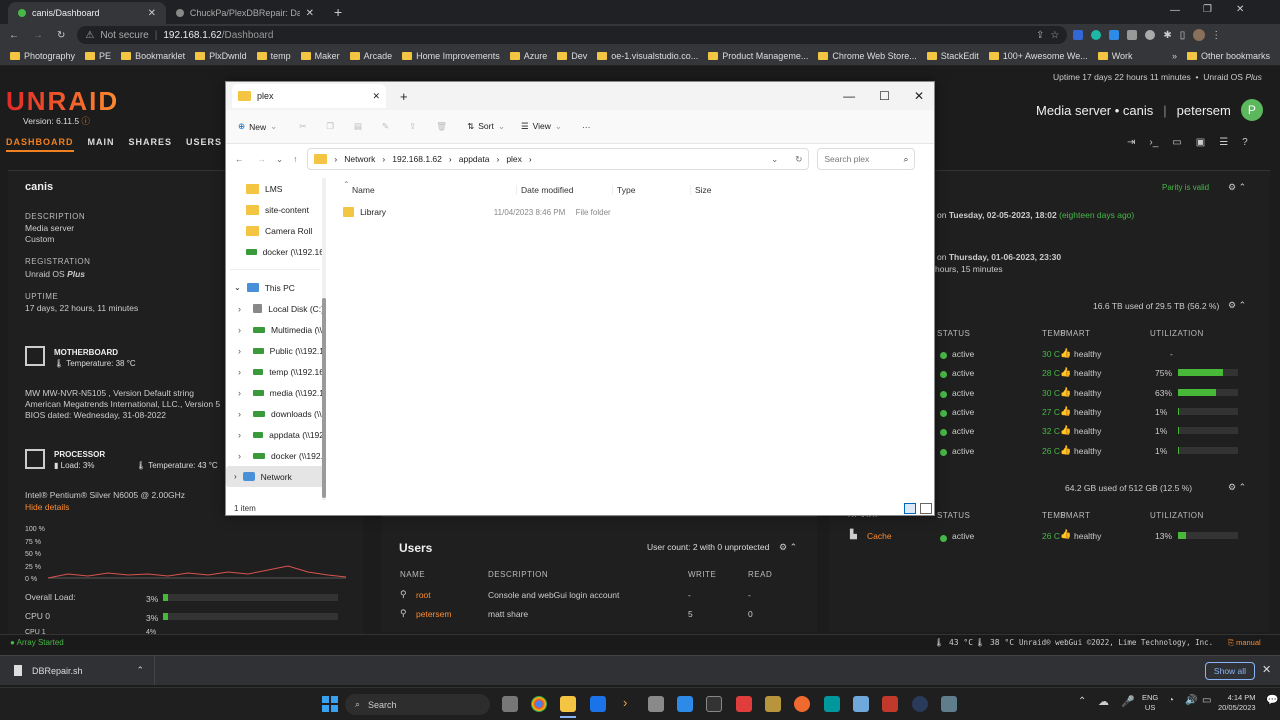  What do you see at coordinates (514, 159) in the screenshot?
I see `breadcrumb-item: plex` at bounding box center [514, 159].